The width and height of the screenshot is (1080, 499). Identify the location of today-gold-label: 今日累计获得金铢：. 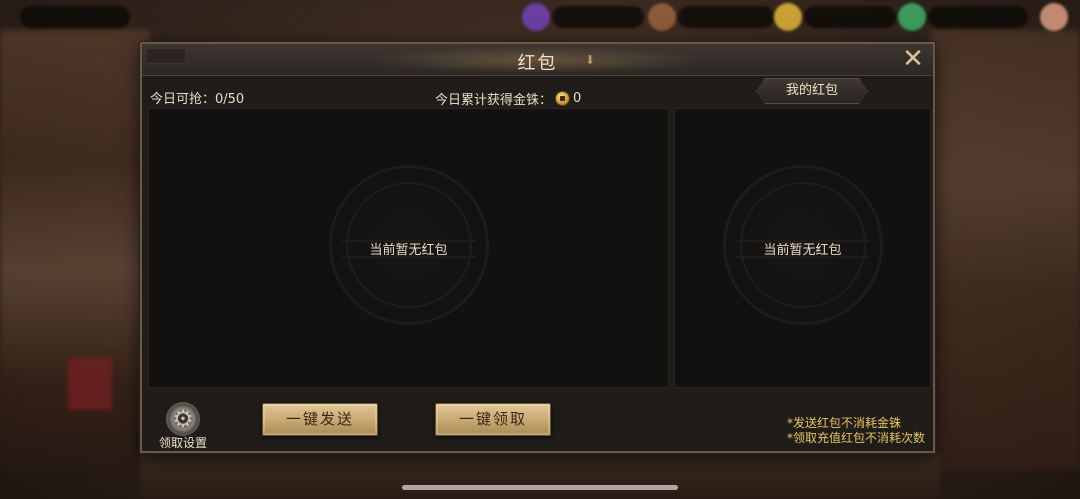
(494, 100).